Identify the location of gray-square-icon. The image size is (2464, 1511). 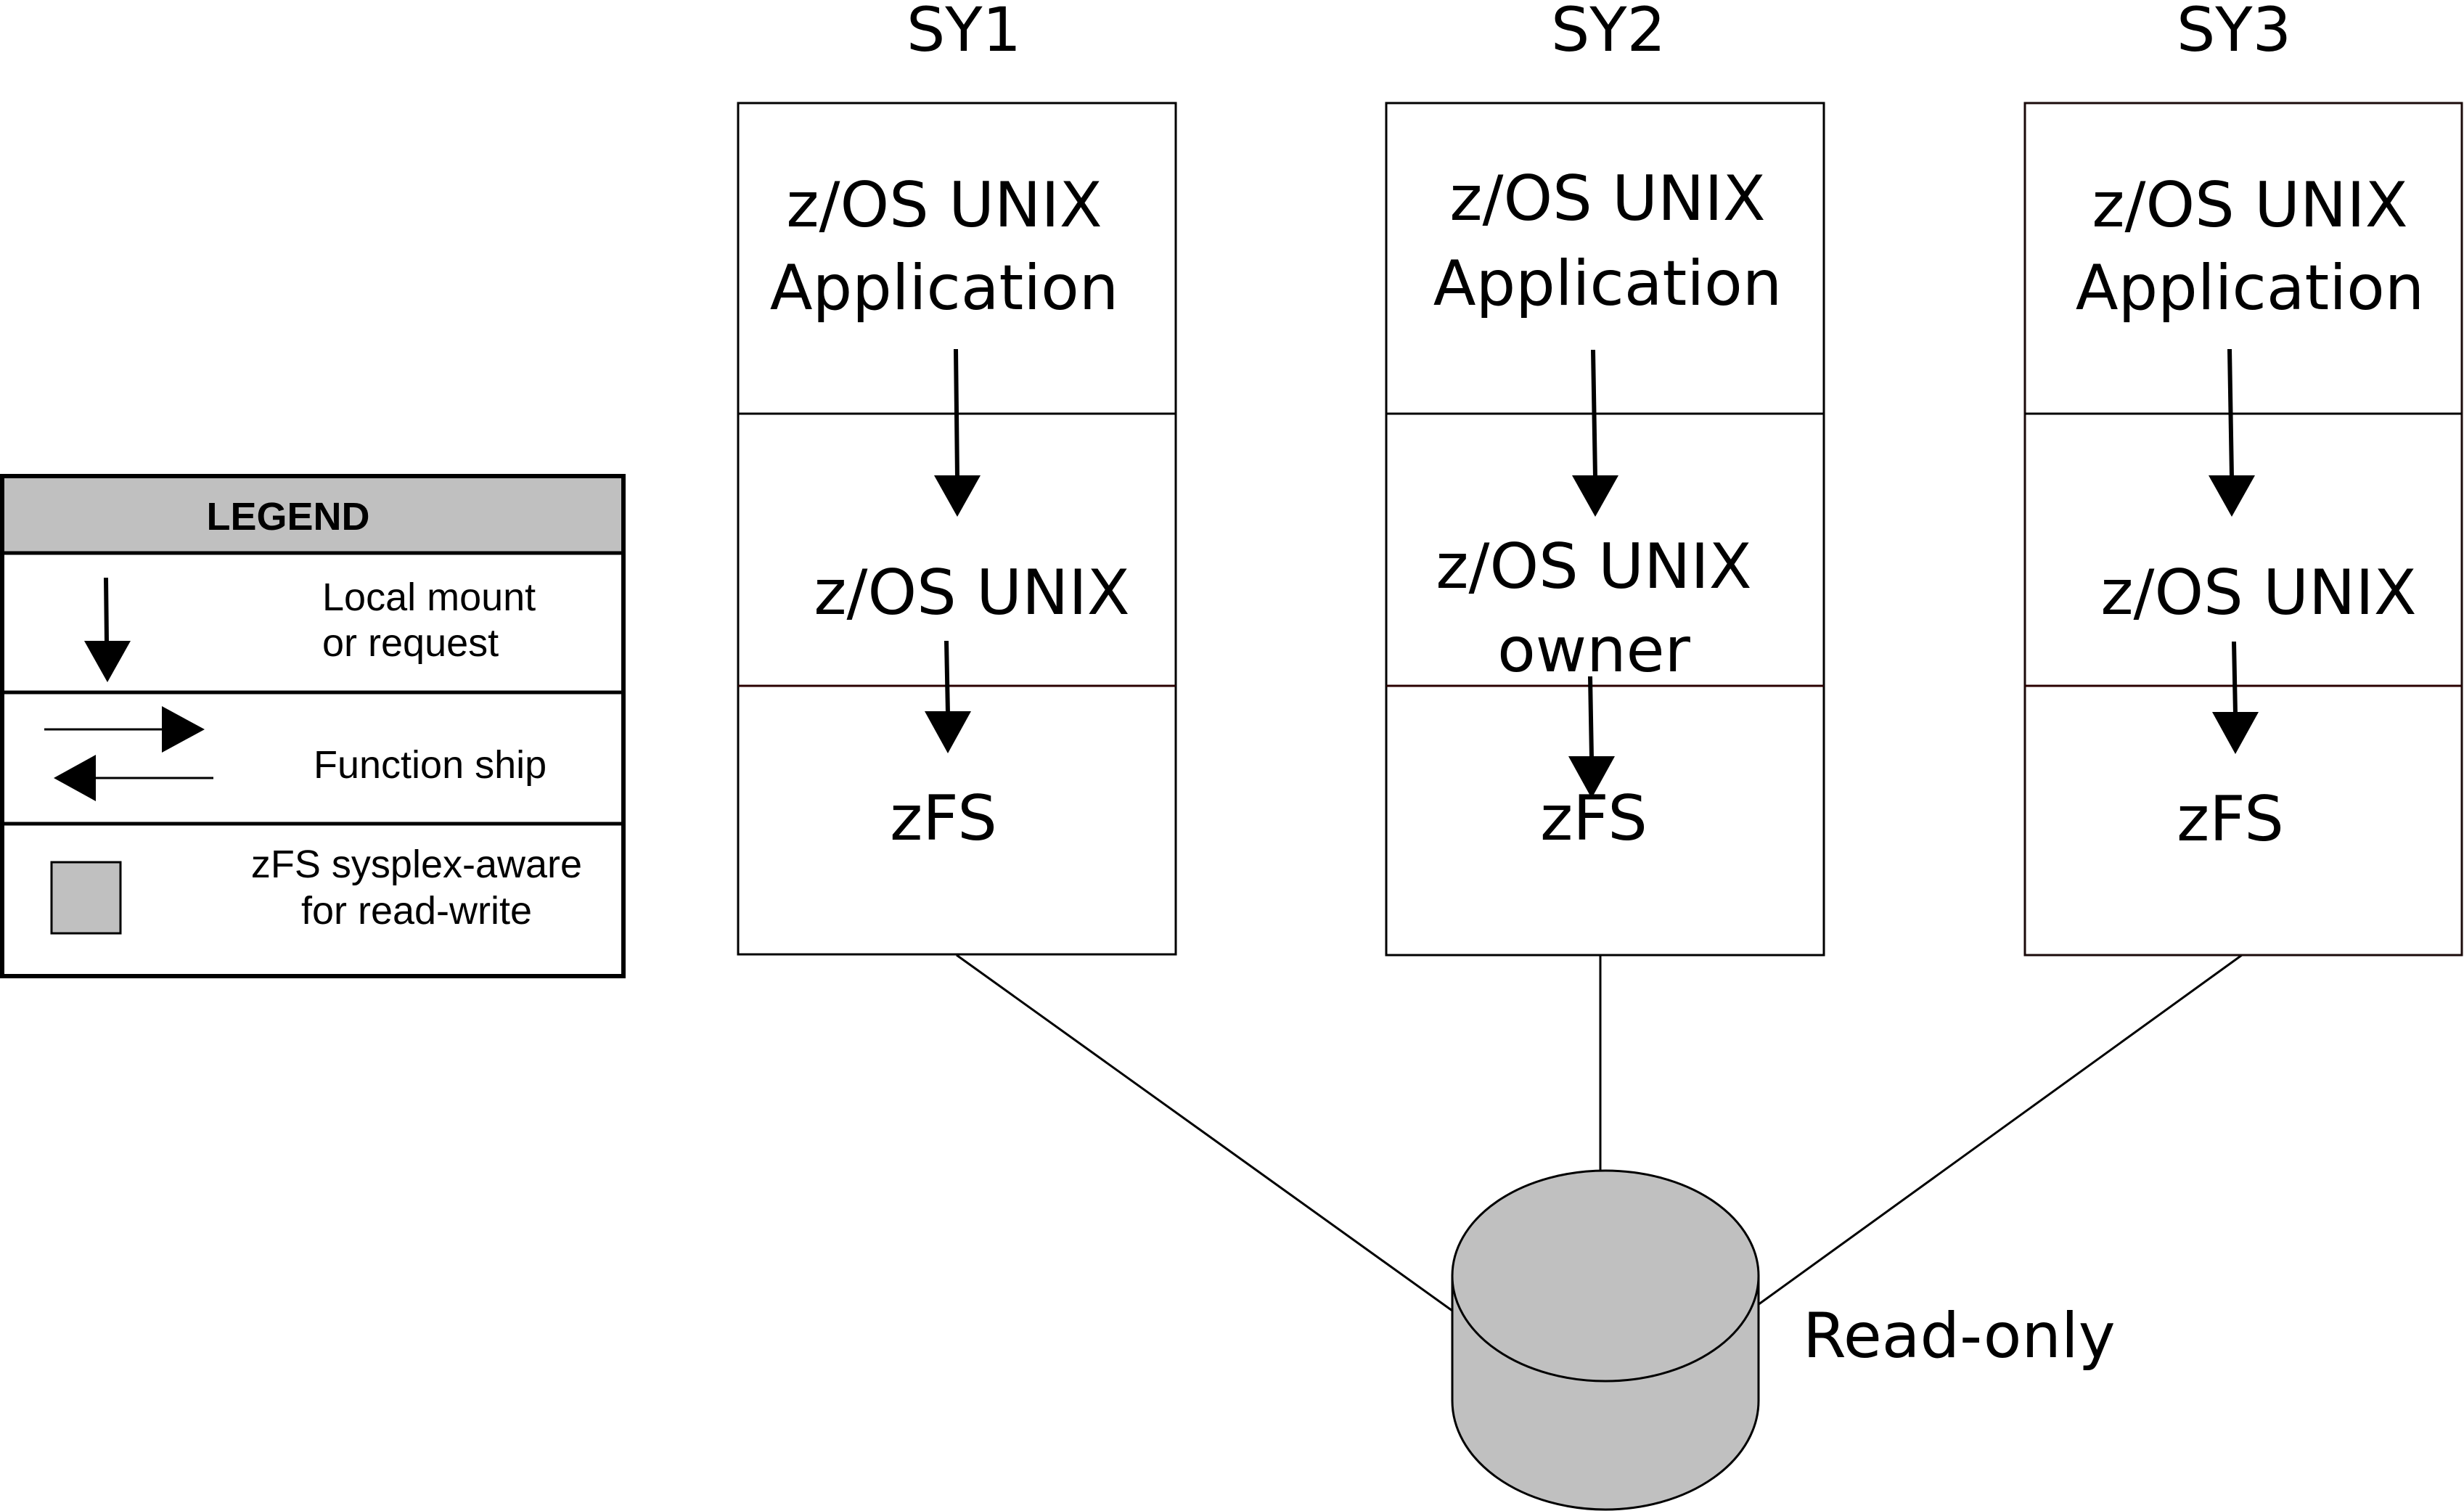
(86, 898).